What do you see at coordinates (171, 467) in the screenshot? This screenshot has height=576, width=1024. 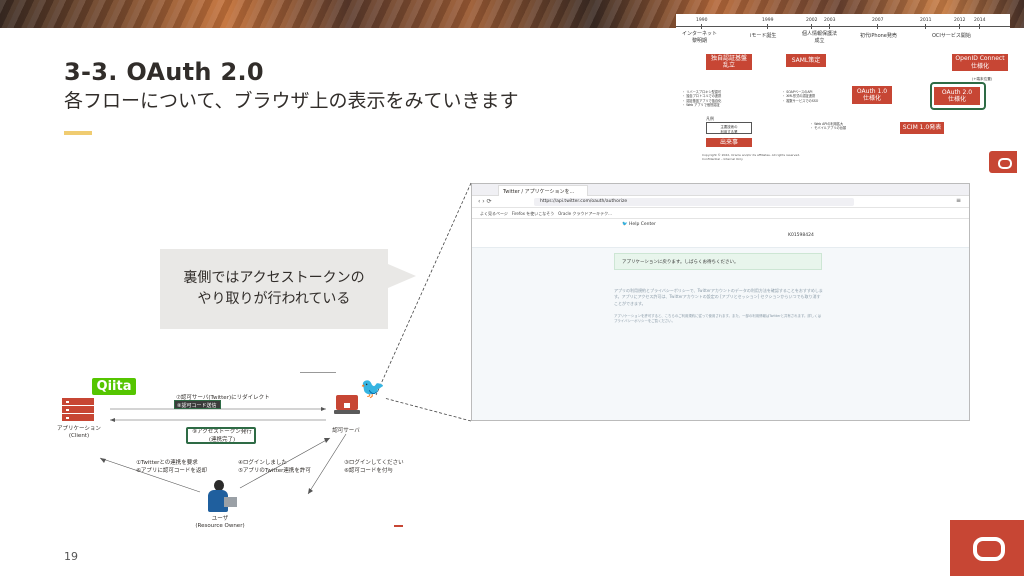 I see `flow-request-label: ①Twitterとの連携を要求 ⑥アプリに認可コードを返却` at bounding box center [171, 467].